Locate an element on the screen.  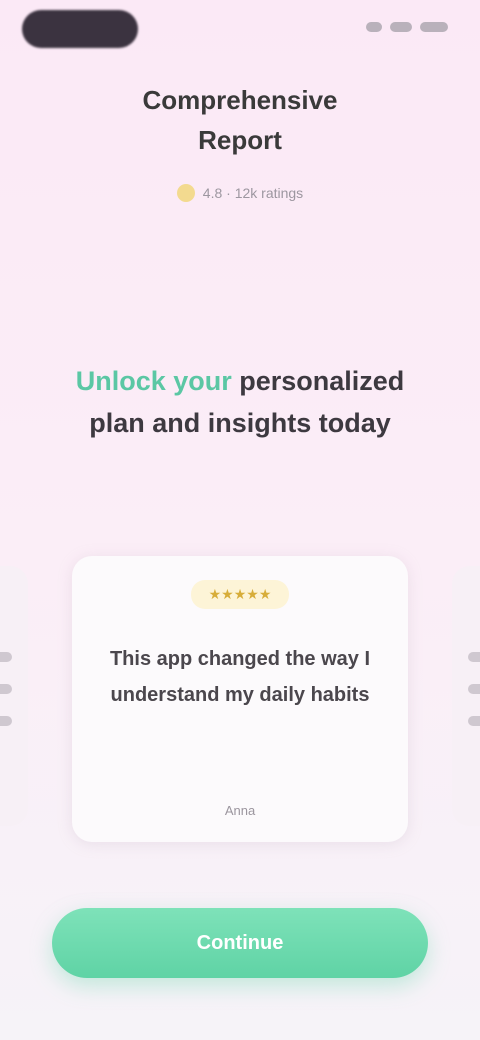
next-card is located at coordinates (466, 696).